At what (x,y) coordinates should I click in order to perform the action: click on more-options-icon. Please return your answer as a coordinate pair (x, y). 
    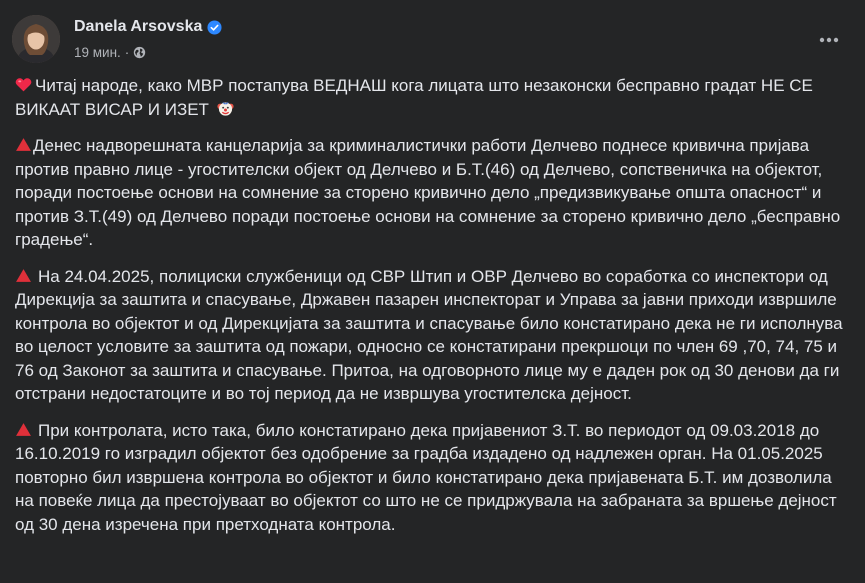
    Looking at the image, I should click on (829, 40).